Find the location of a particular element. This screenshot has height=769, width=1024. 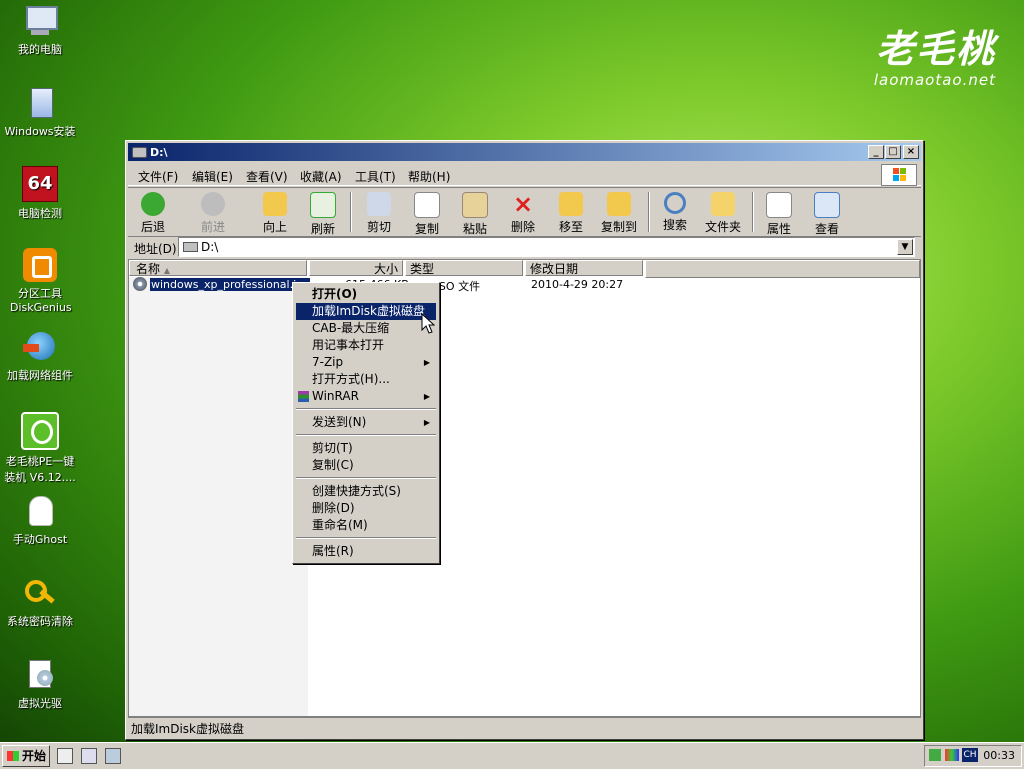

menu-favorites: 收藏(A) is located at coordinates (321, 176).